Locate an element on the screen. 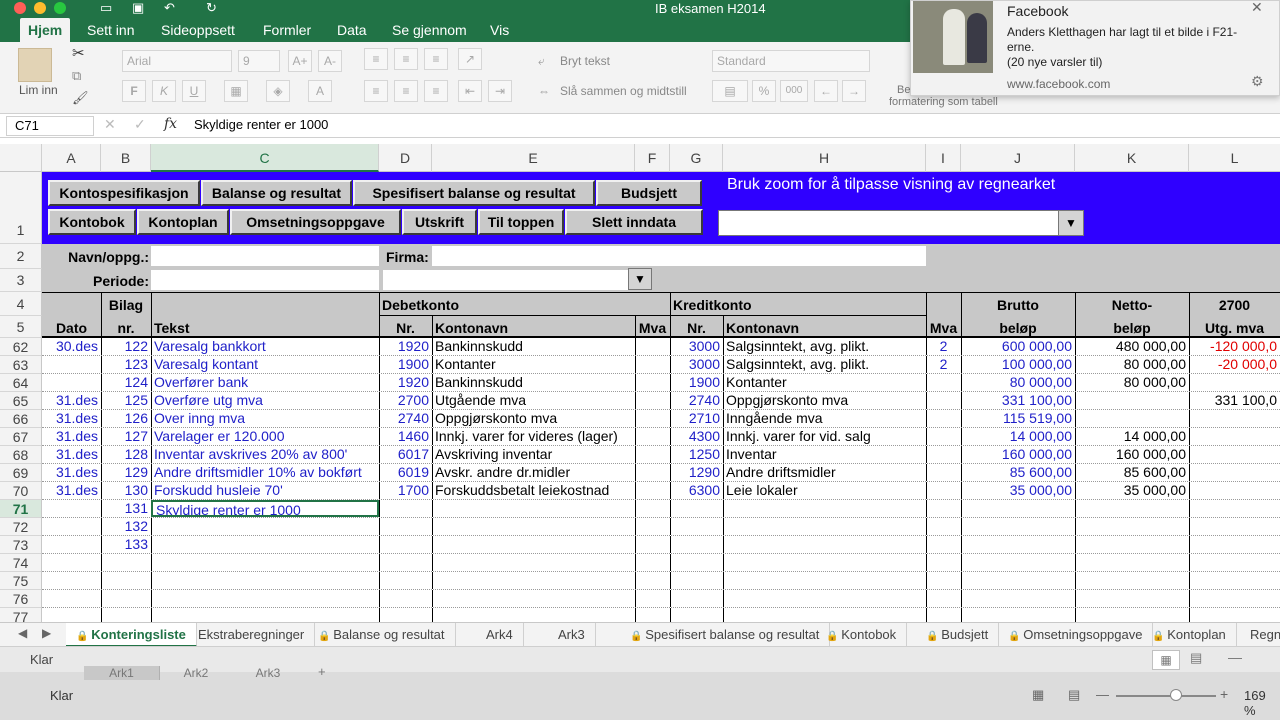  sheet-tab: 🔒 Budsjett is located at coordinates (958, 635).